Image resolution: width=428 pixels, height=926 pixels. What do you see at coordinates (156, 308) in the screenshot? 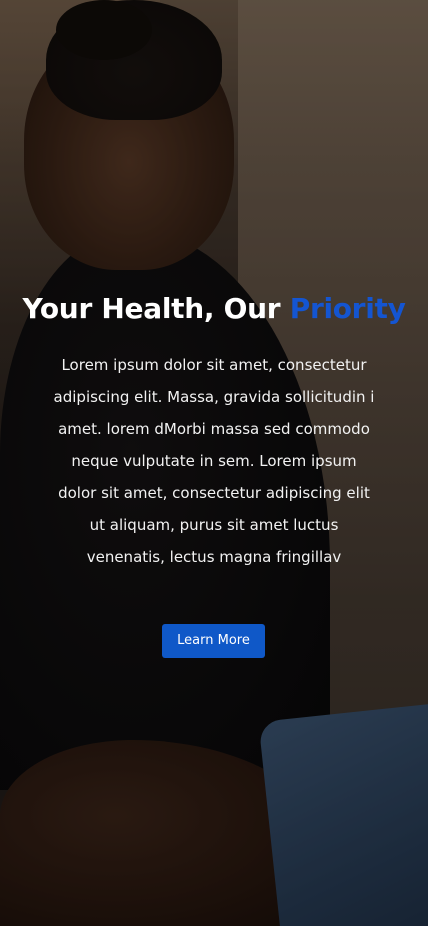
I see `hero-title-prefix: Your Health, Our` at bounding box center [156, 308].